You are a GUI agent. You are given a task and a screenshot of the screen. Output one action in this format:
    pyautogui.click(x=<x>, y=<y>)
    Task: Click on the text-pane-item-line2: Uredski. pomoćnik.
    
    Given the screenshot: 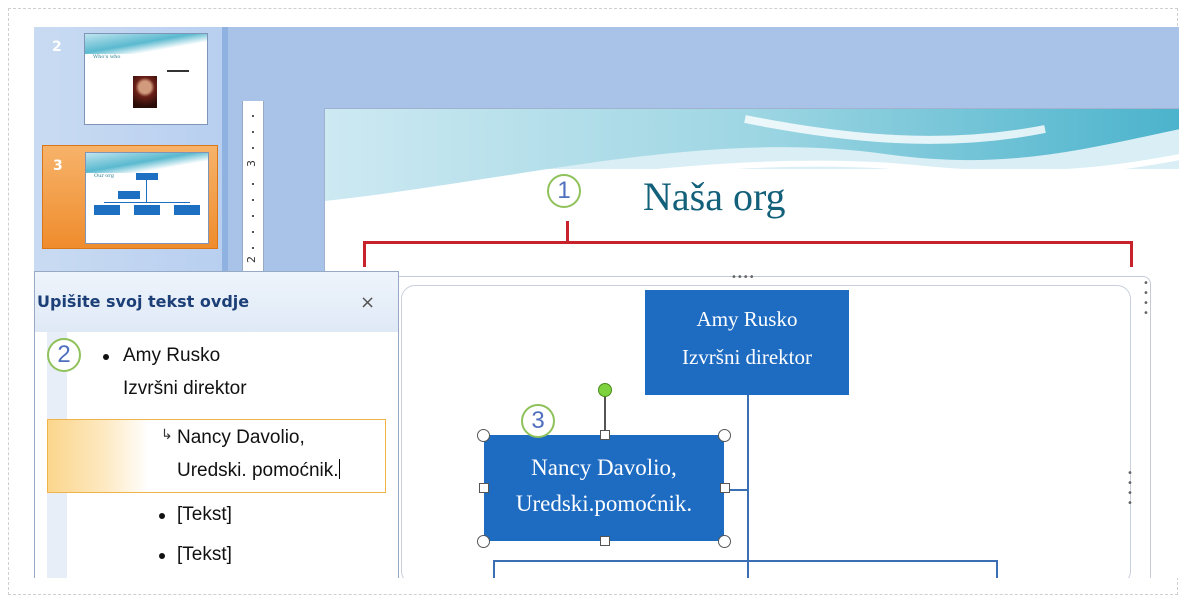 What is the action you would take?
    pyautogui.click(x=258, y=470)
    